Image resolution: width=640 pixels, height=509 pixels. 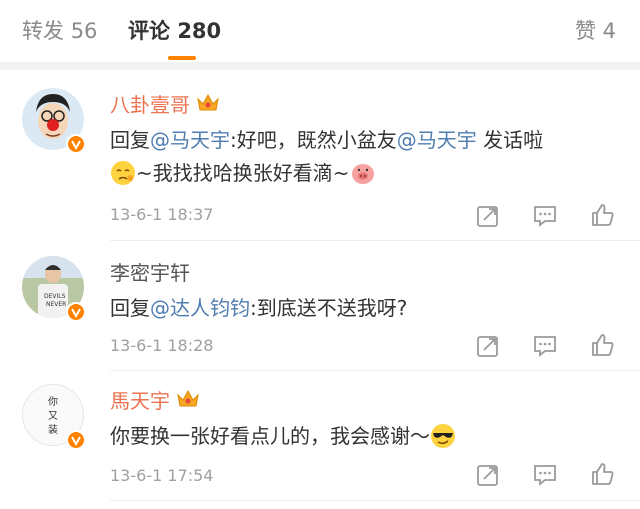 I want to click on comment-text-segment: ~我找找哈换张好看滴~, so click(x=243, y=173).